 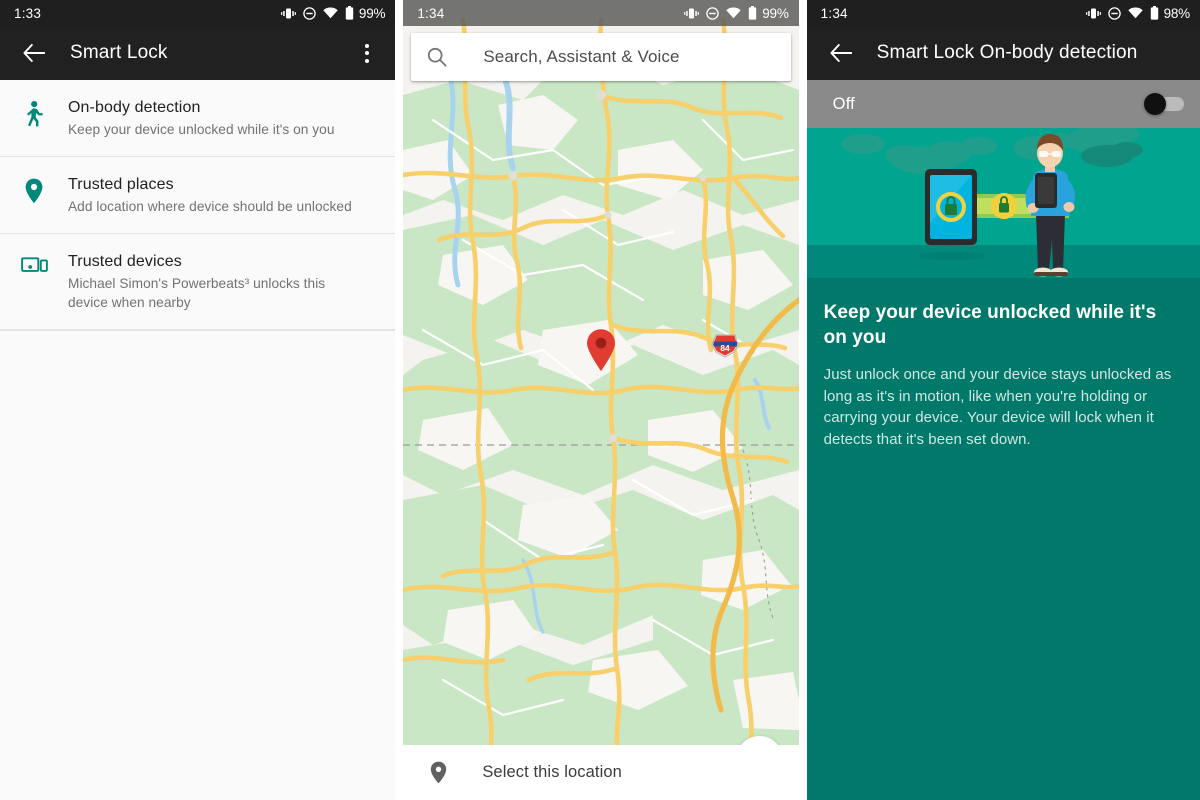 I want to click on trusted-devices-icon, so click(x=34, y=263).